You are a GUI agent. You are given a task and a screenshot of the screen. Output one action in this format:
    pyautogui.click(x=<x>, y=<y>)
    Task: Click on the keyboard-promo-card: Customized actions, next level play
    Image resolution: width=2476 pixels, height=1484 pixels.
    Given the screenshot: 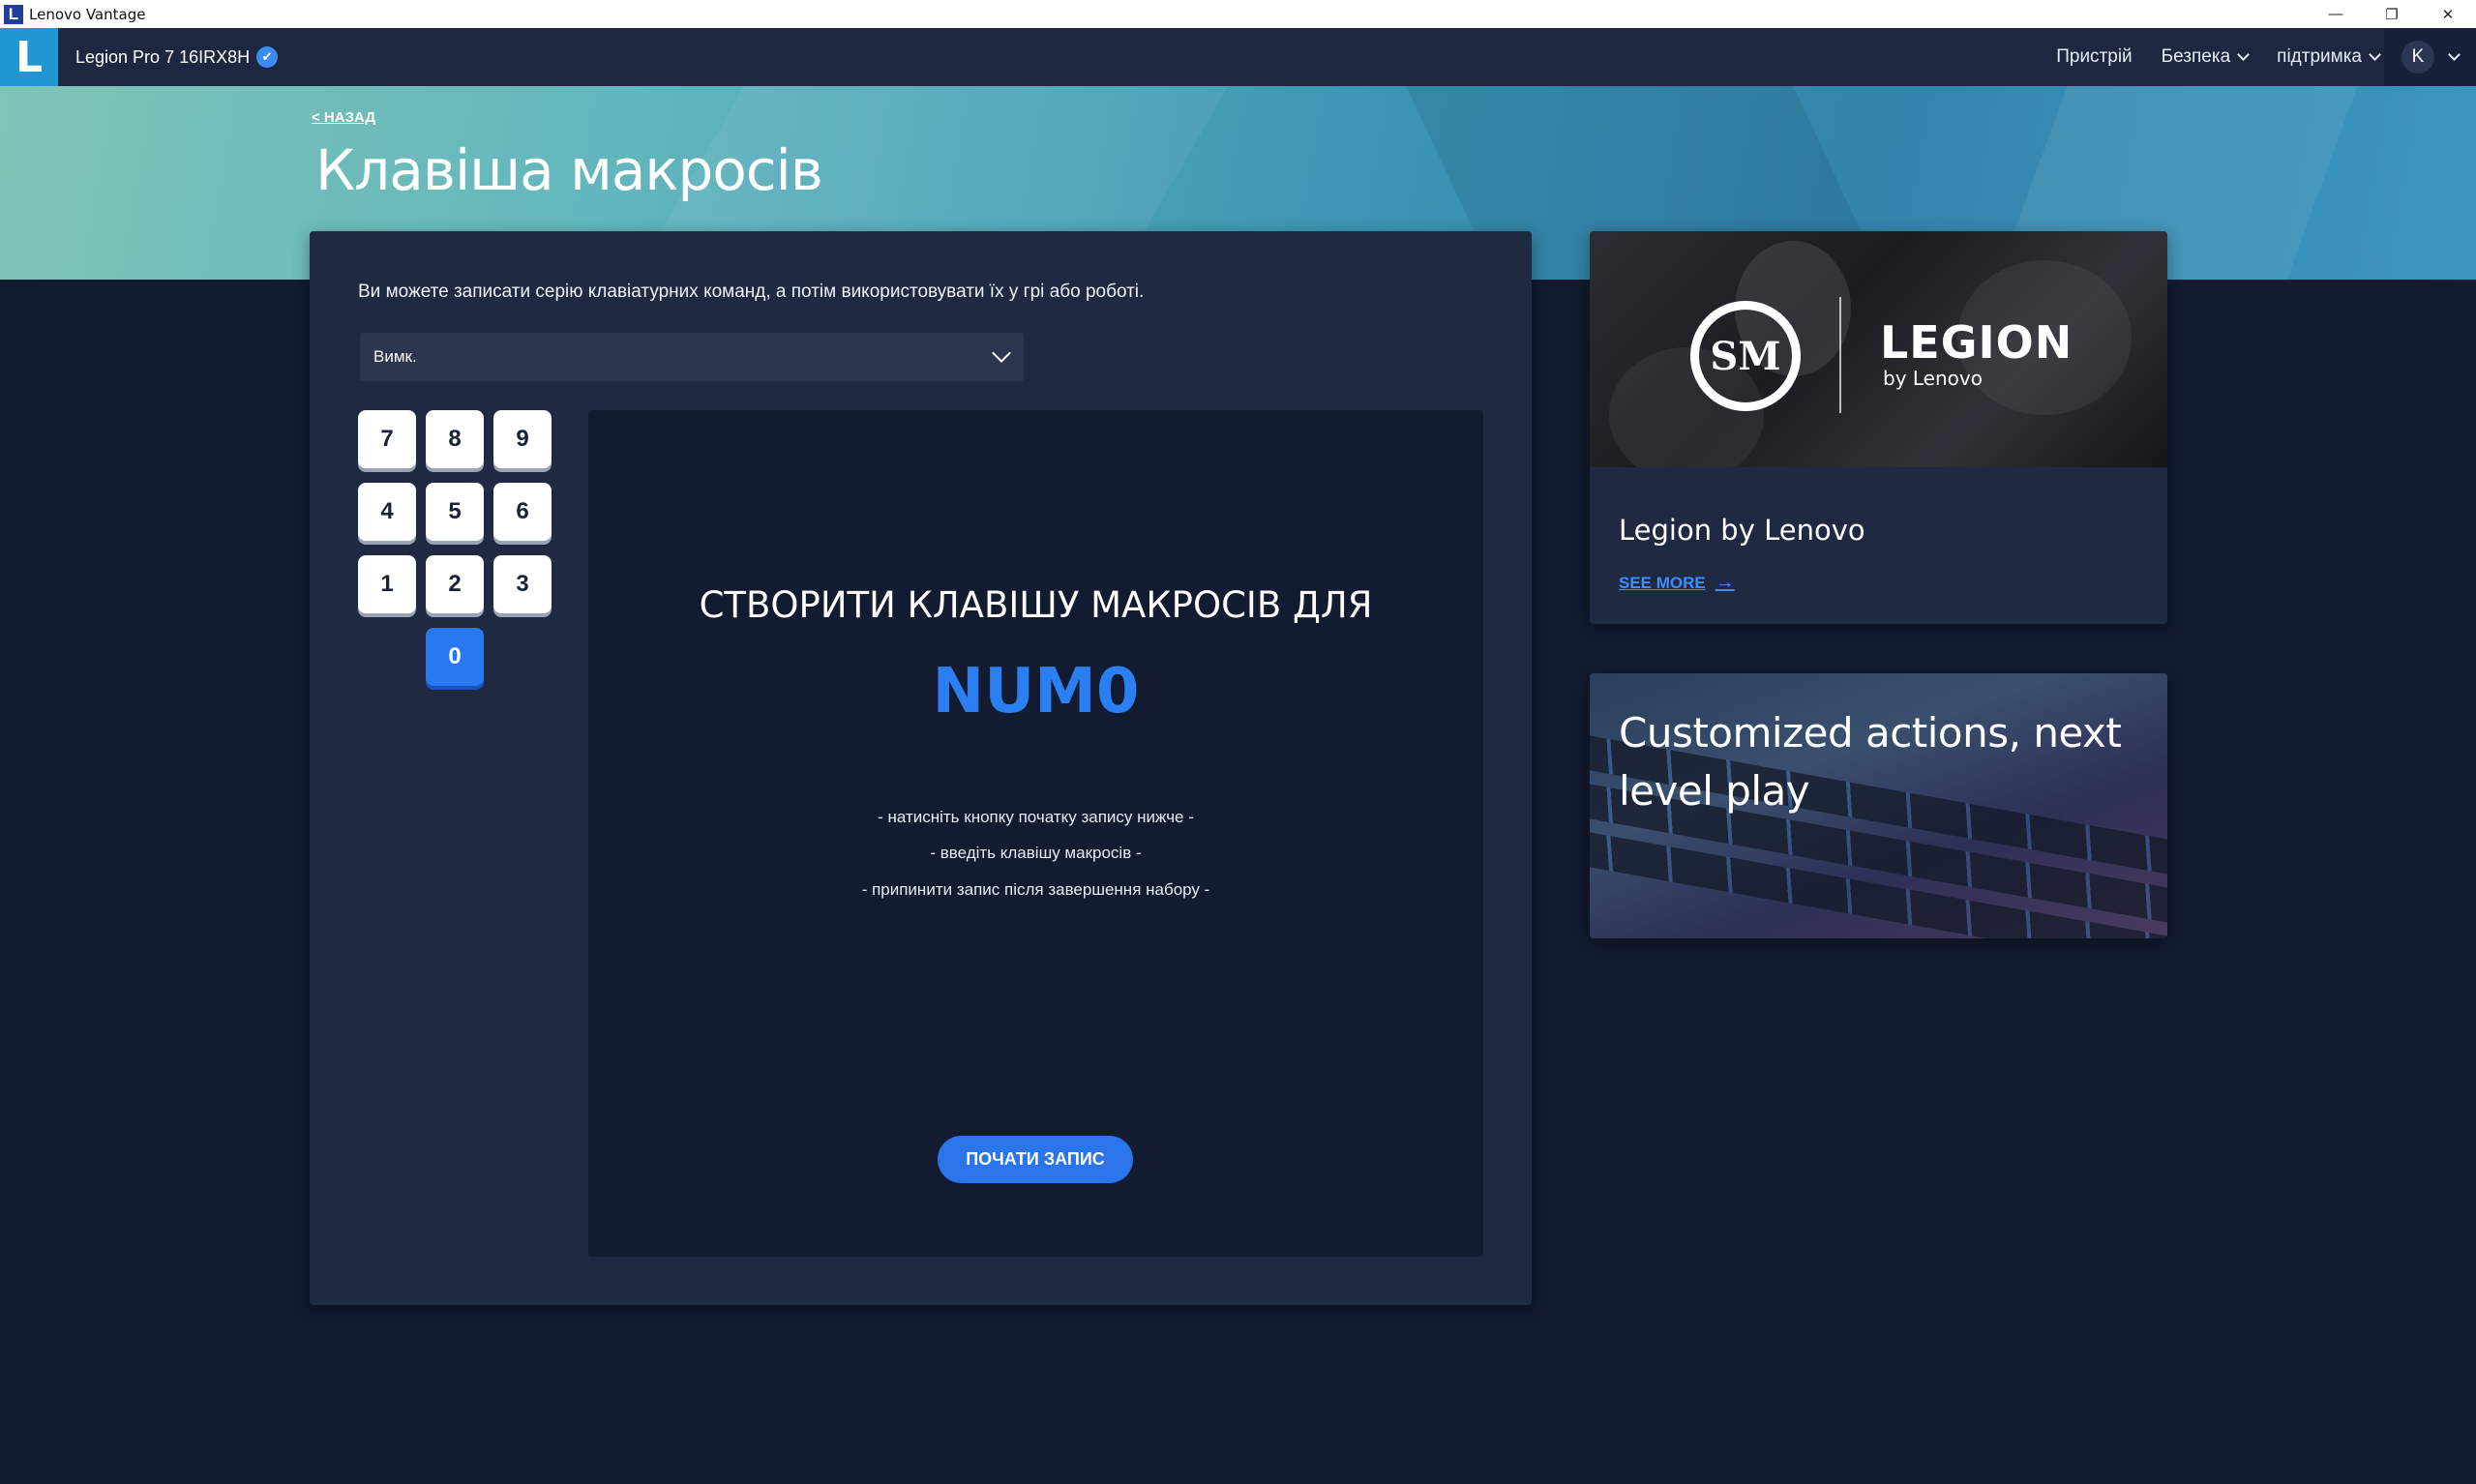 What is the action you would take?
    pyautogui.click(x=1879, y=805)
    